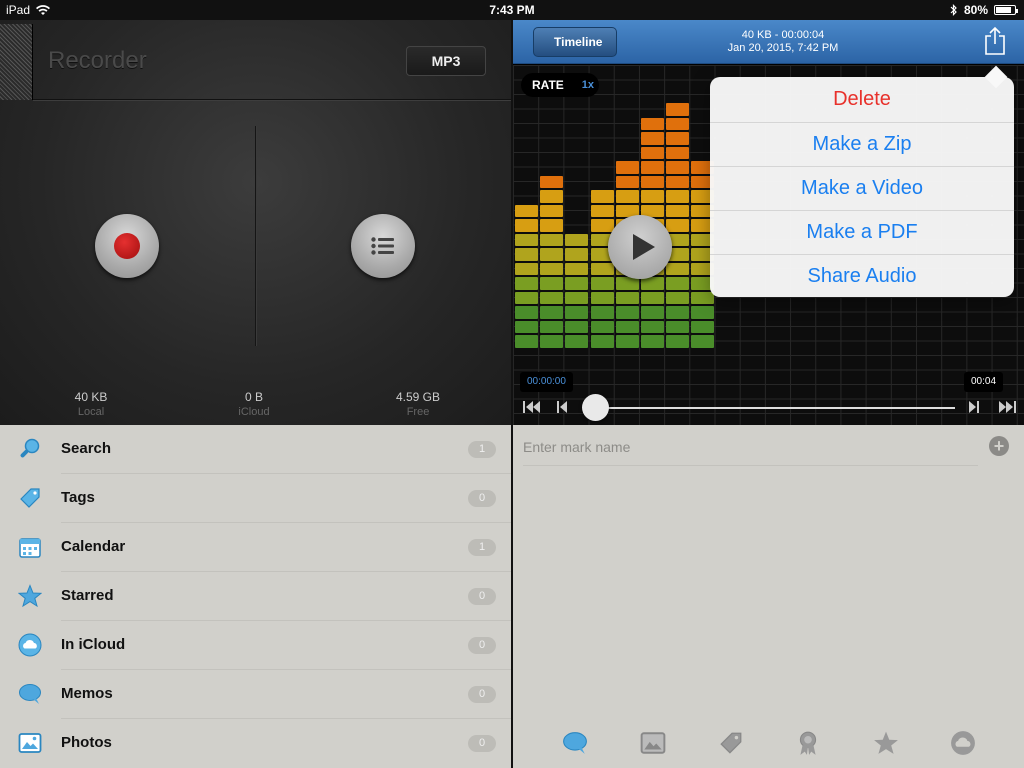 The height and width of the screenshot is (768, 1024). I want to click on scrubber-track, so click(775, 408).